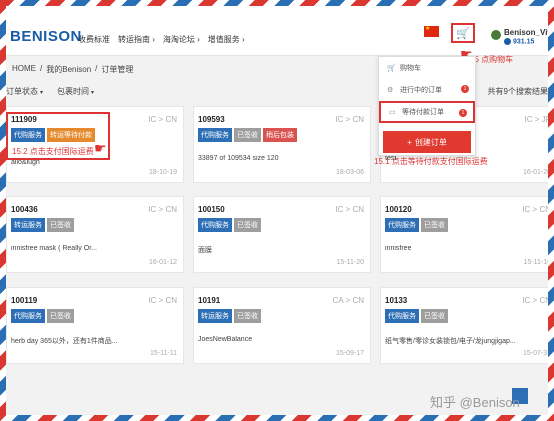 The width and height of the screenshot is (554, 421). Describe the element at coordinates (280, 135) in the screenshot. I see `status-badge: 稍后包装` at that location.